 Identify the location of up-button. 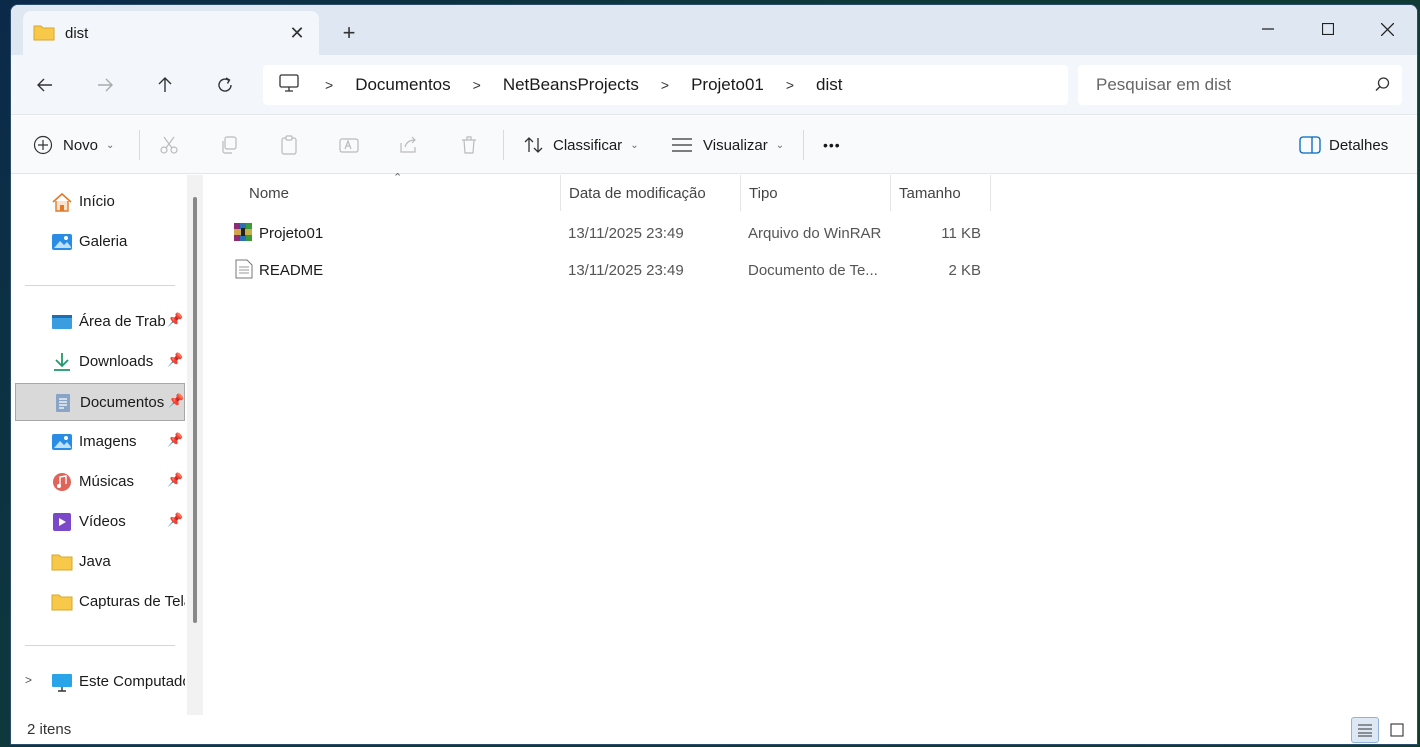
(165, 85).